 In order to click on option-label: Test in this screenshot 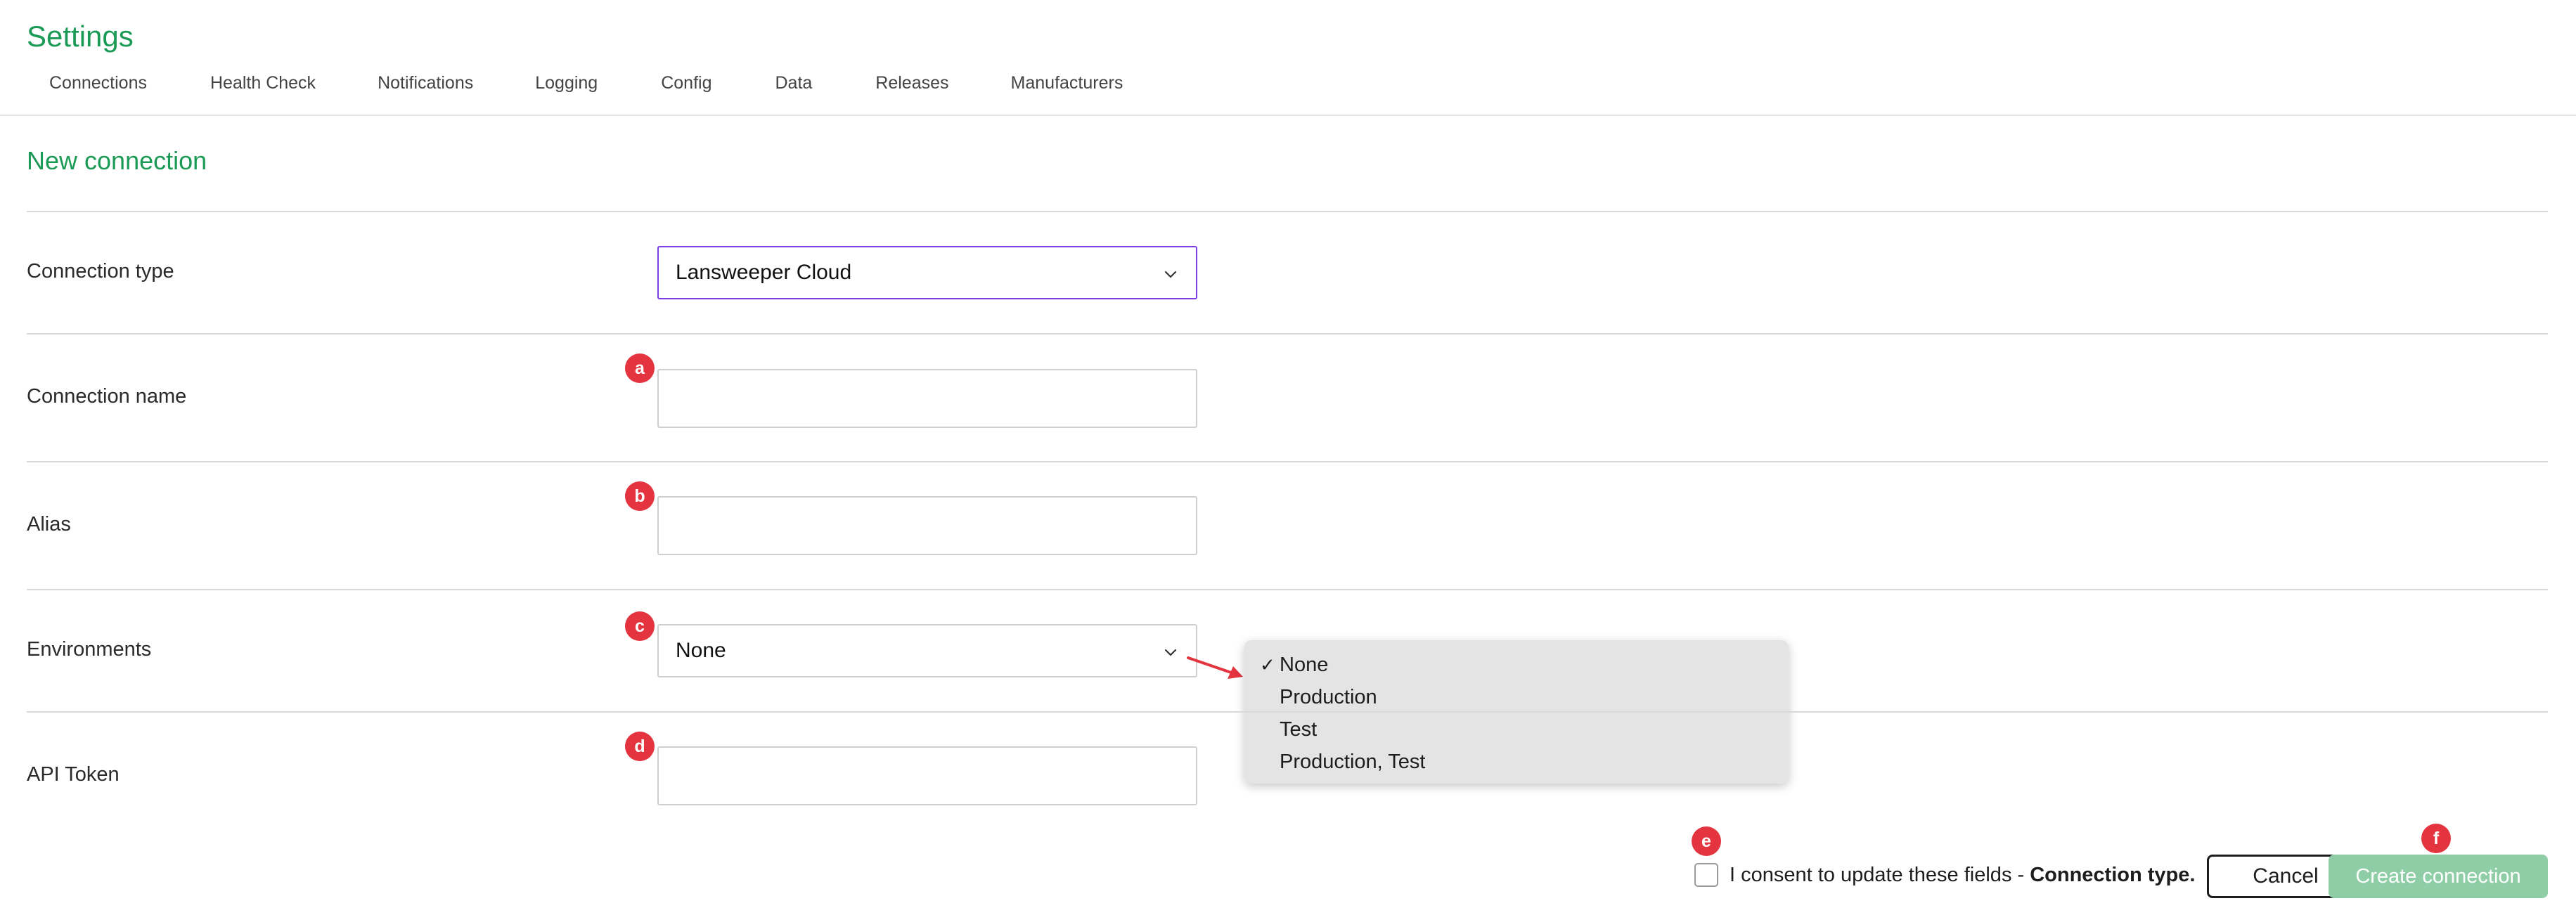, I will do `click(1299, 730)`.